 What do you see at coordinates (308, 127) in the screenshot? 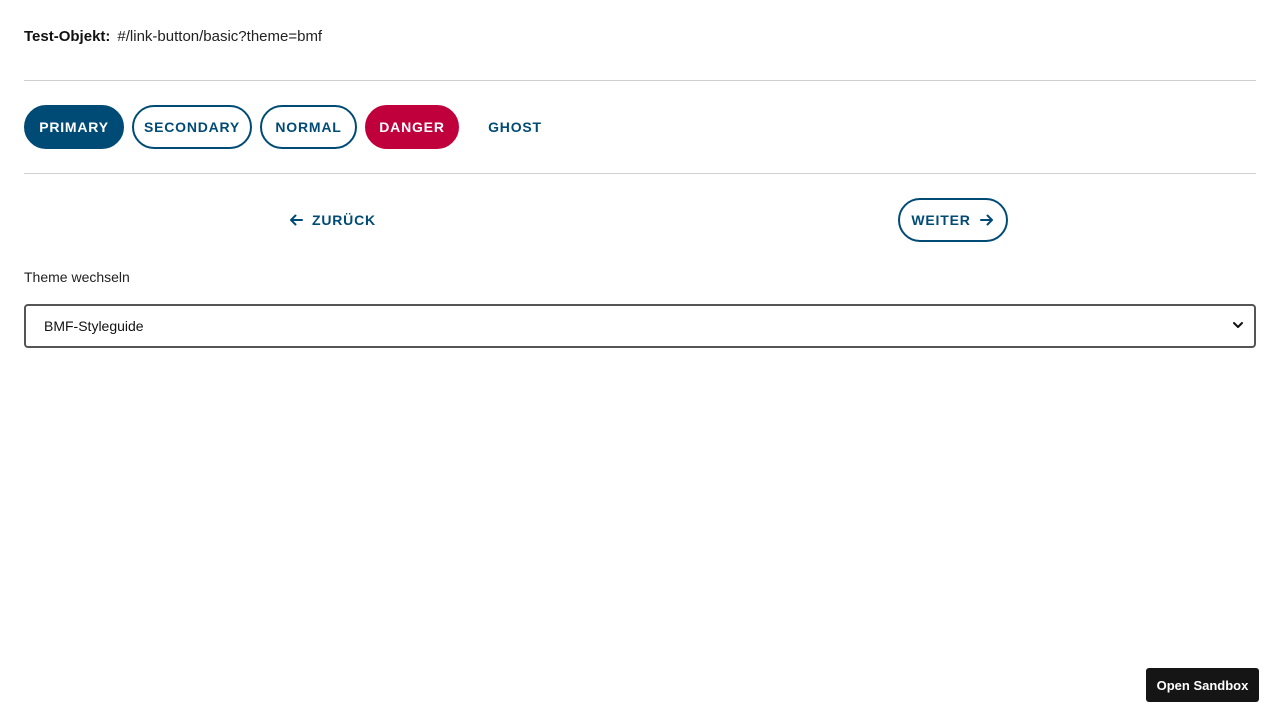
I see `normal-button: NORMAL` at bounding box center [308, 127].